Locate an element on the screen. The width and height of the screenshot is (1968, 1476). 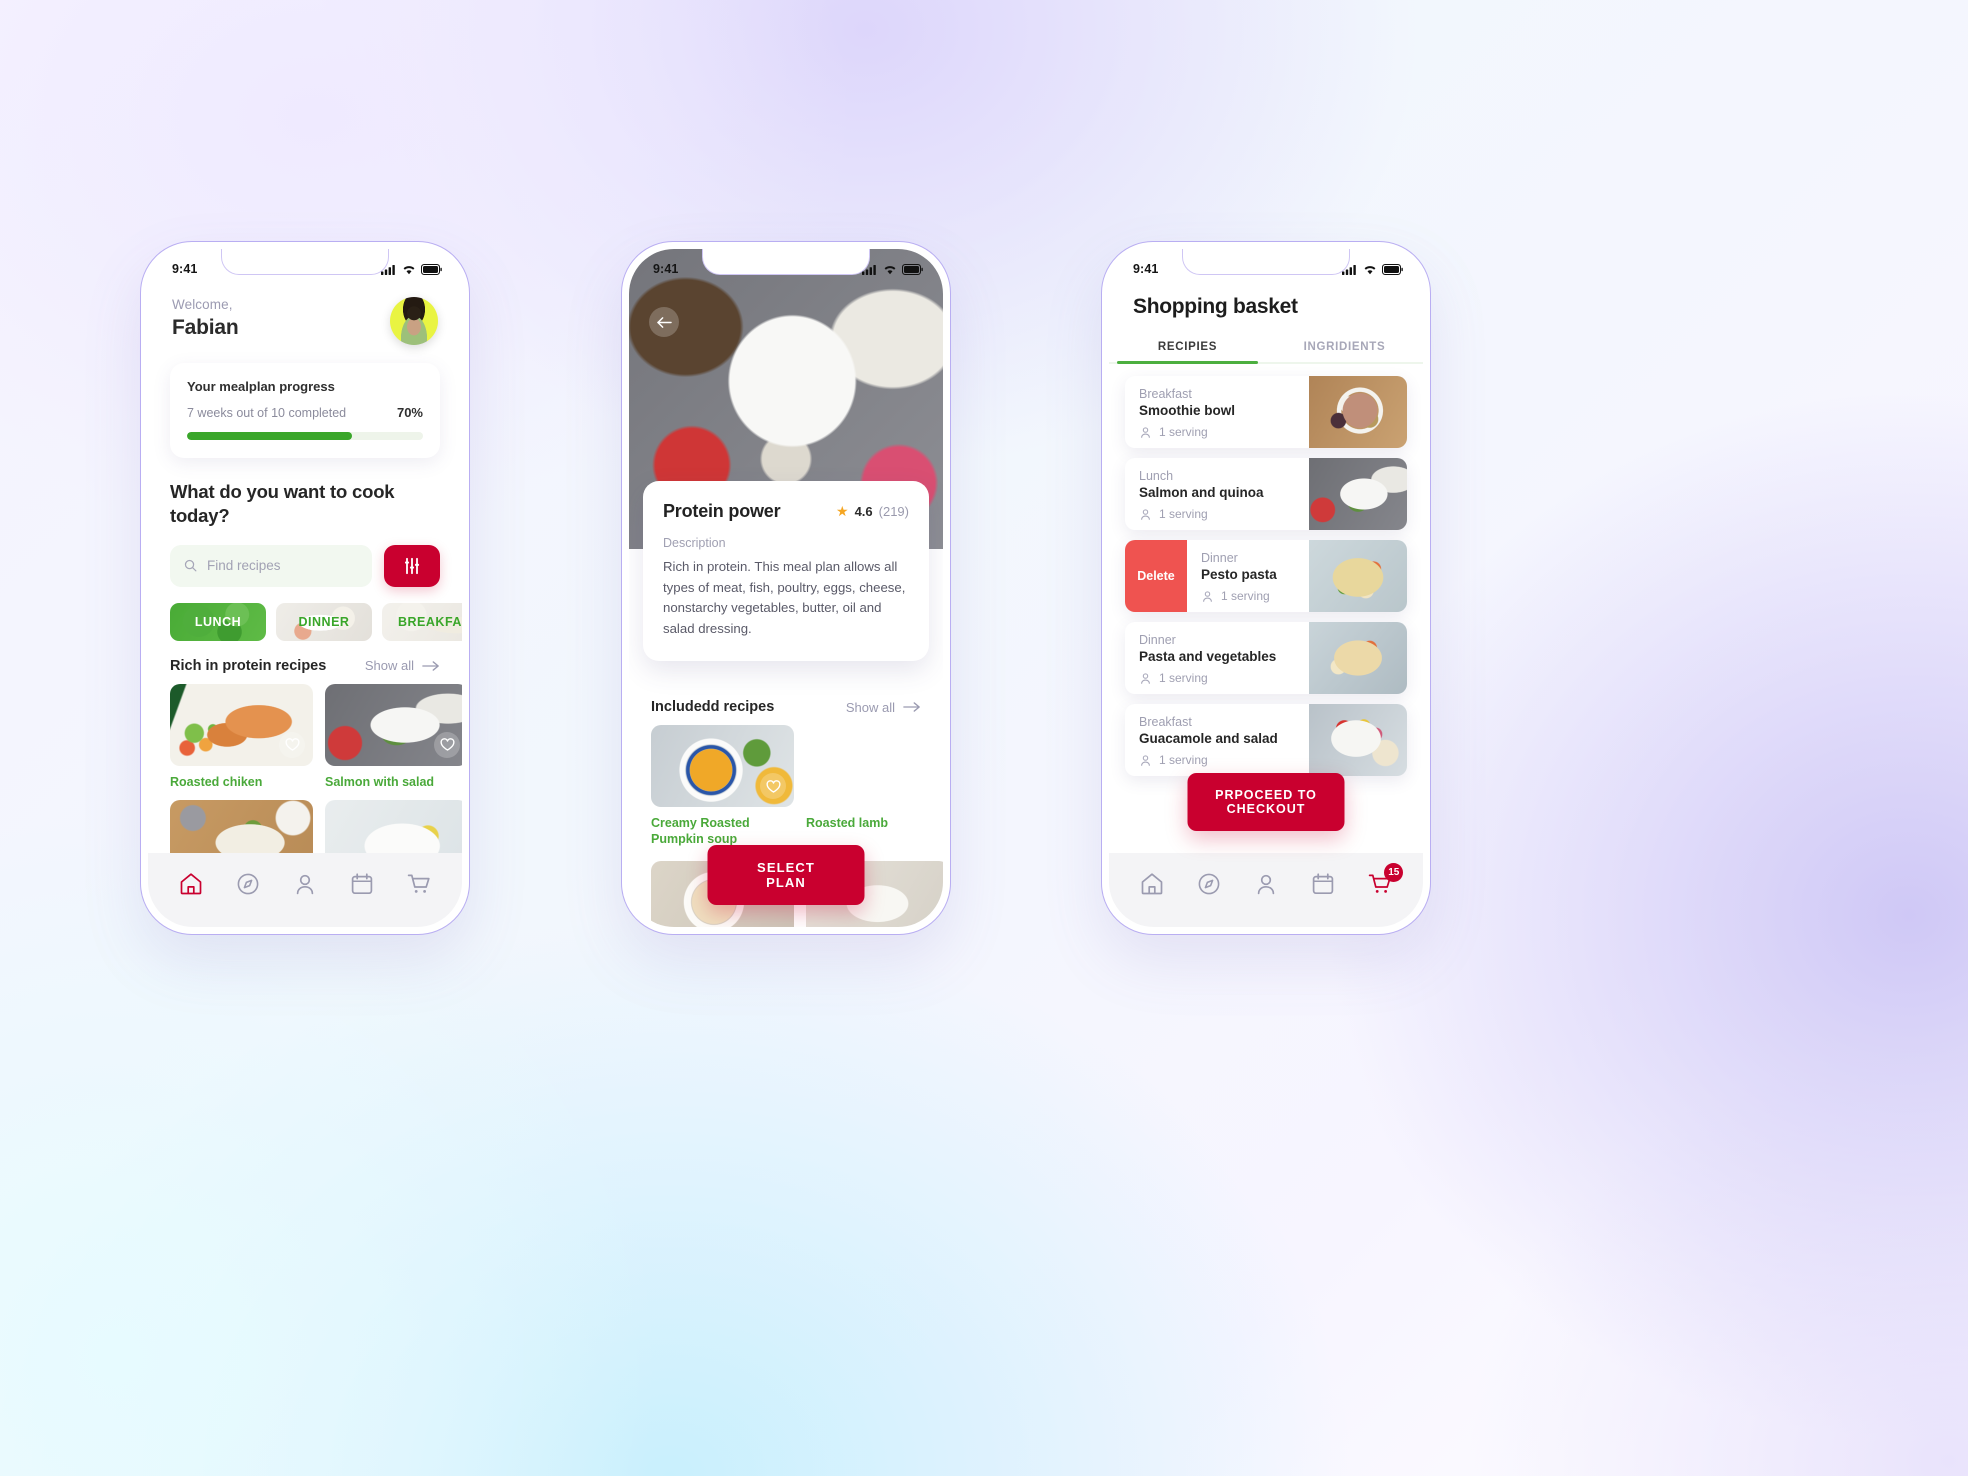
search-input is located at coordinates (282, 566).